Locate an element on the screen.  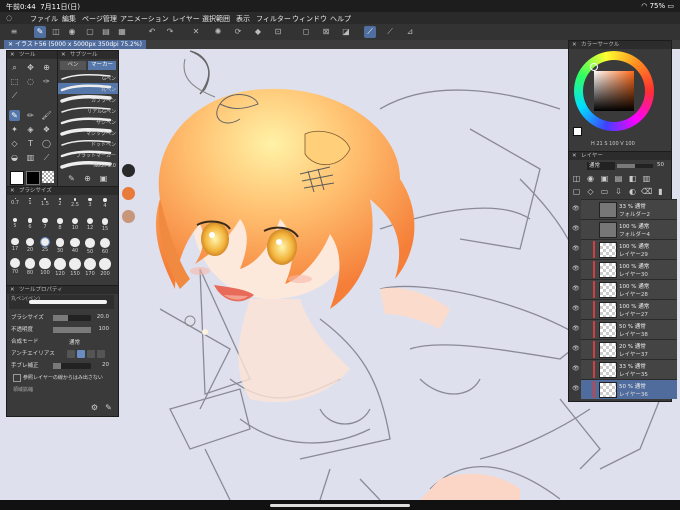
tab-pen: ペン is located at coordinates (73, 65).